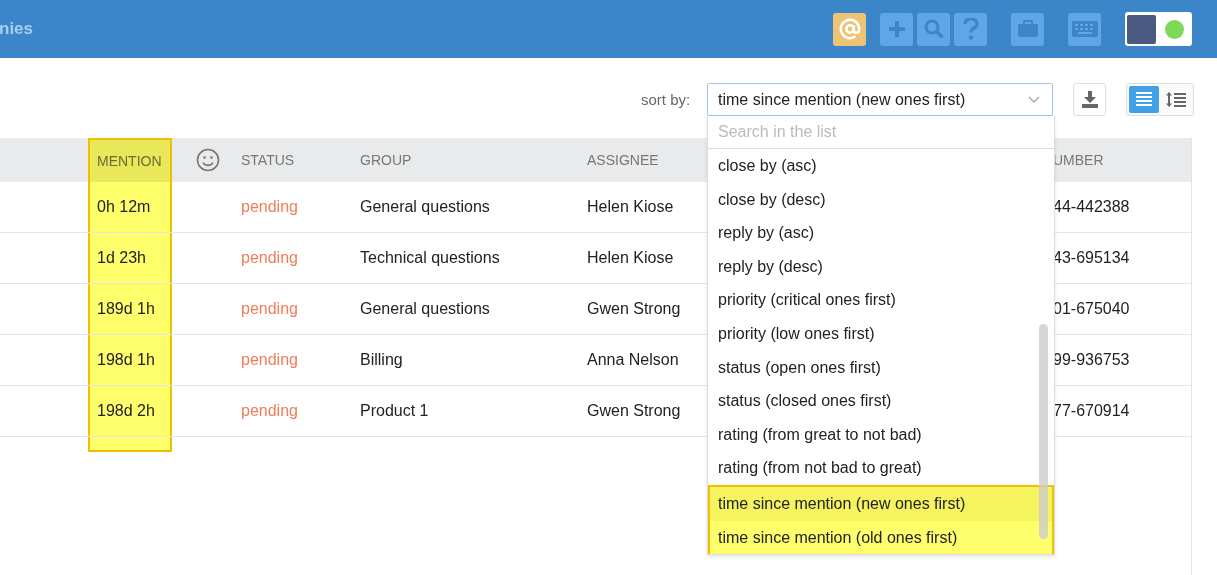 The width and height of the screenshot is (1217, 575). I want to click on search-icon, so click(933, 29).